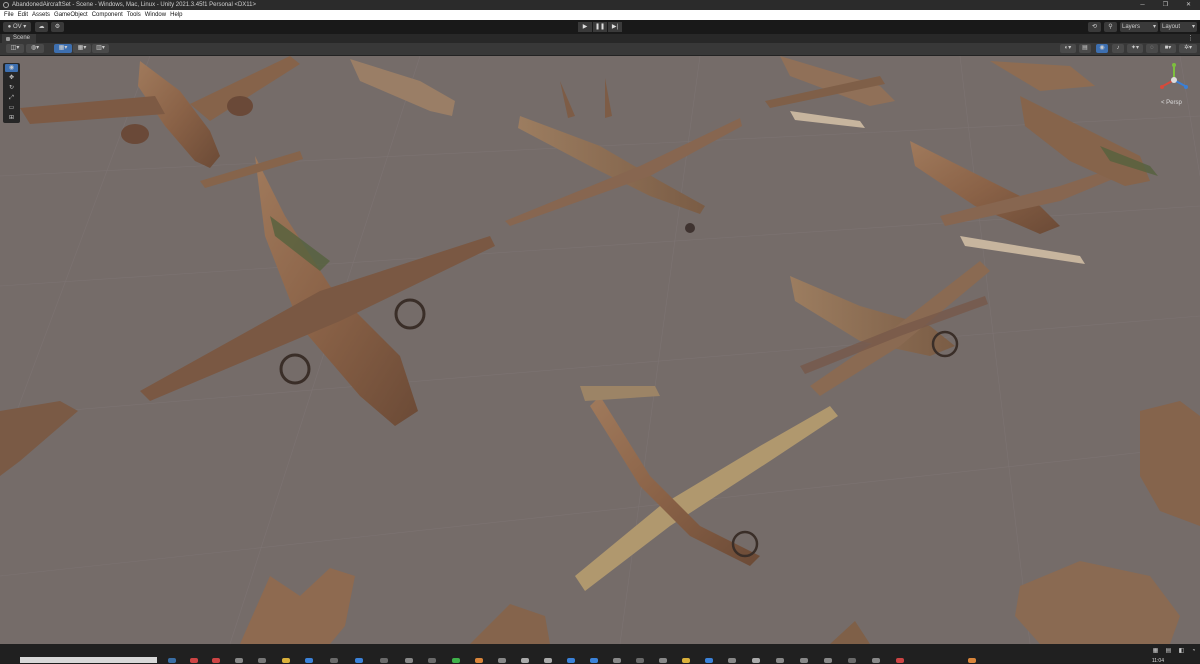  What do you see at coordinates (11, 68) in the screenshot?
I see `view-tool: ◉` at bounding box center [11, 68].